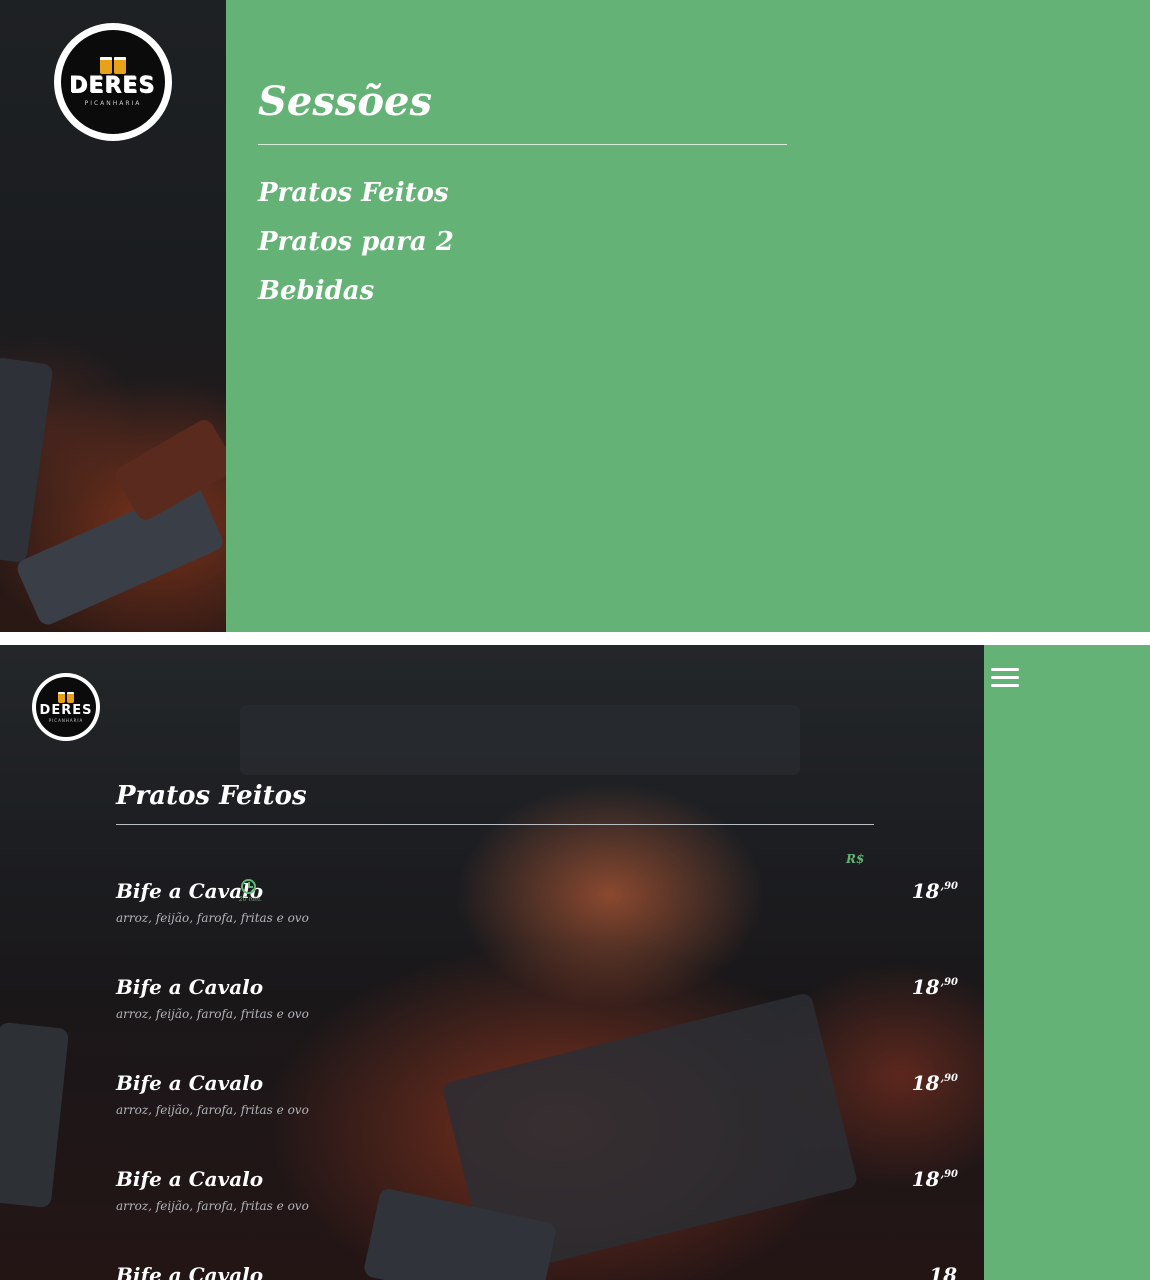 The image size is (1150, 1280). I want to click on menu-item-price: 18, so click(943, 1271).